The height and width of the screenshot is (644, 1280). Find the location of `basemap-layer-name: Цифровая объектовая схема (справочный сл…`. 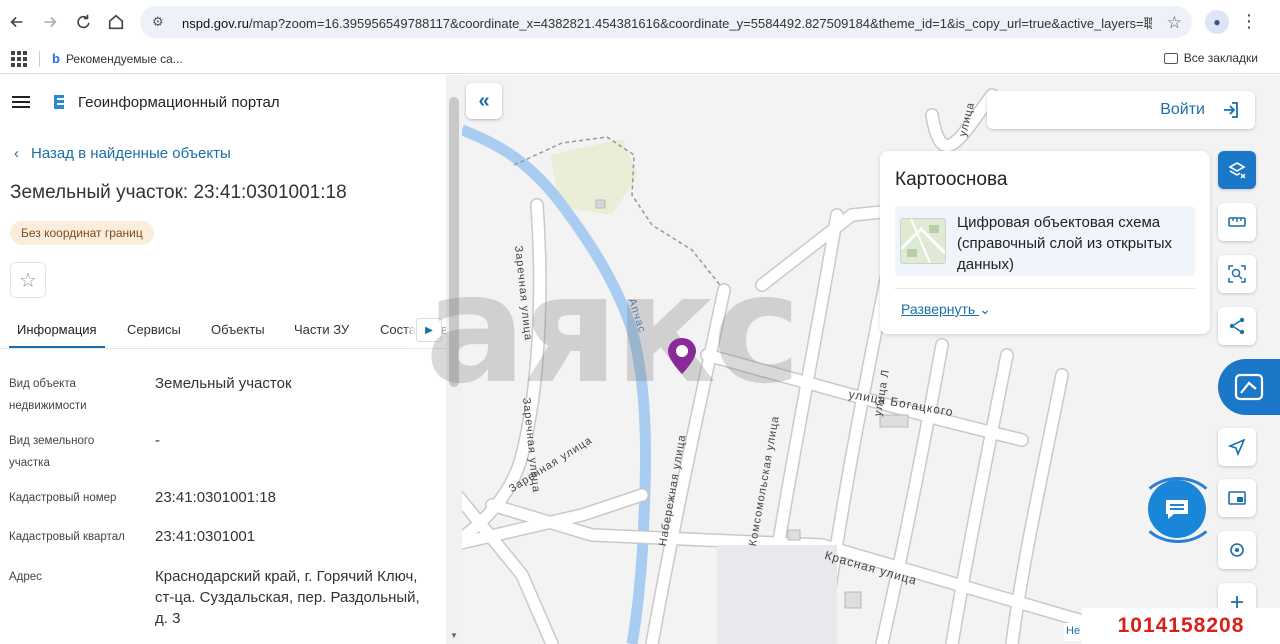

basemap-layer-name: Цифровая объектовая схема (справочный сл… is located at coordinates (1064, 243).